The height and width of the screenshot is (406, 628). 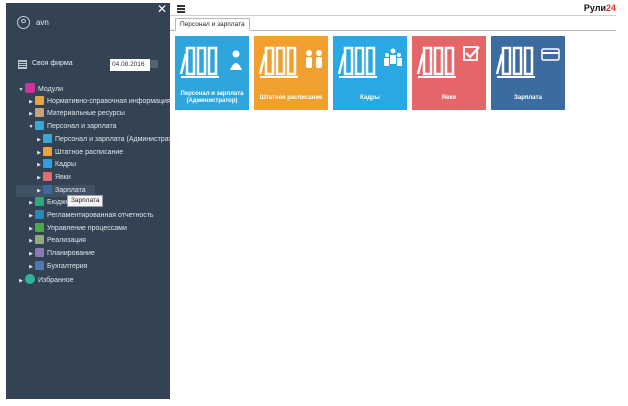 I want to click on tree-item: ▼ Модули, so click(x=40, y=89).